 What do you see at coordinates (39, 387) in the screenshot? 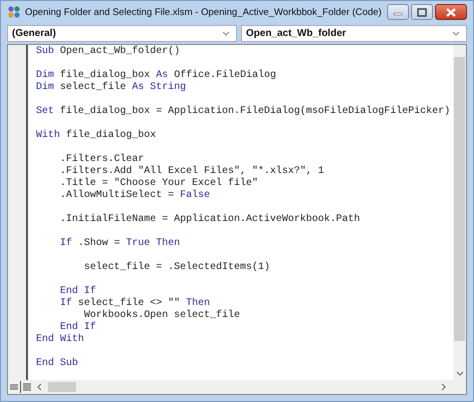
I see `scroll-left-icon` at bounding box center [39, 387].